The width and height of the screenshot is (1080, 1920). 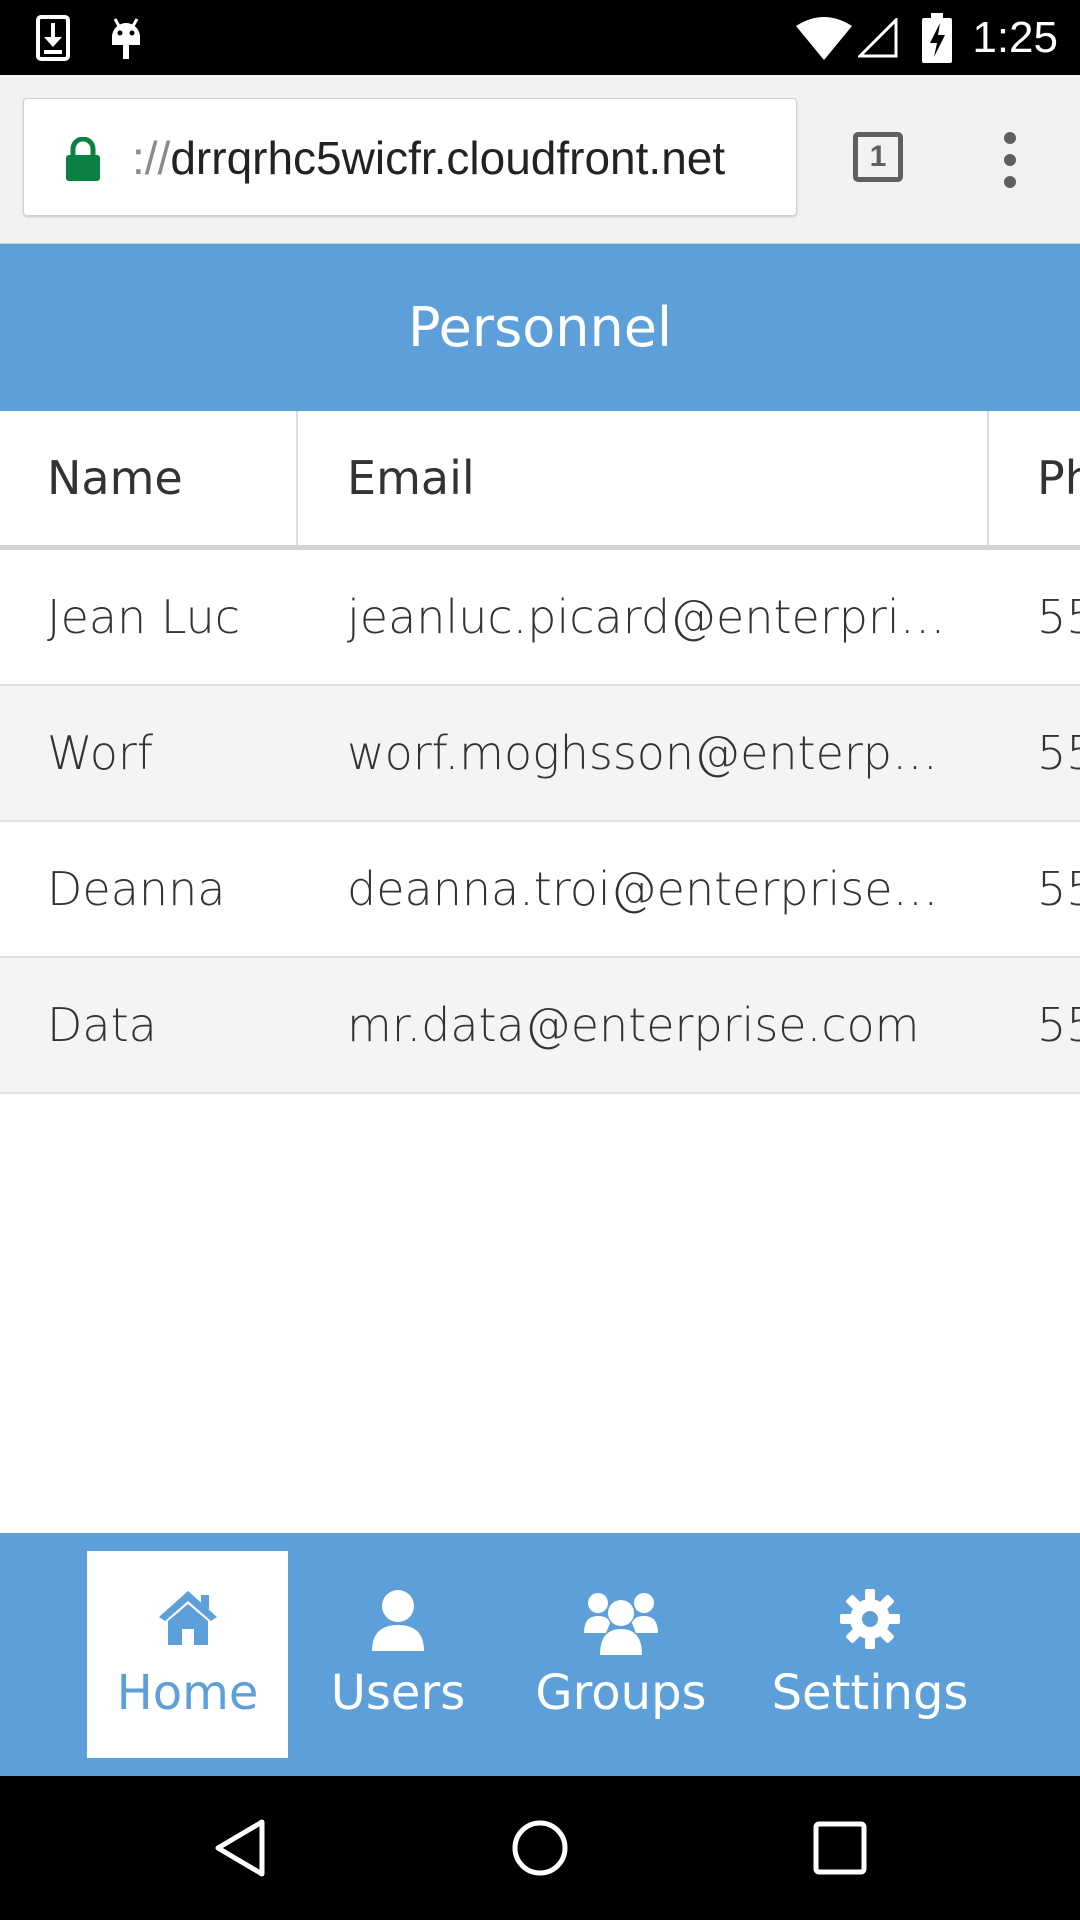 I want to click on download-notification-icon, so click(x=53, y=37).